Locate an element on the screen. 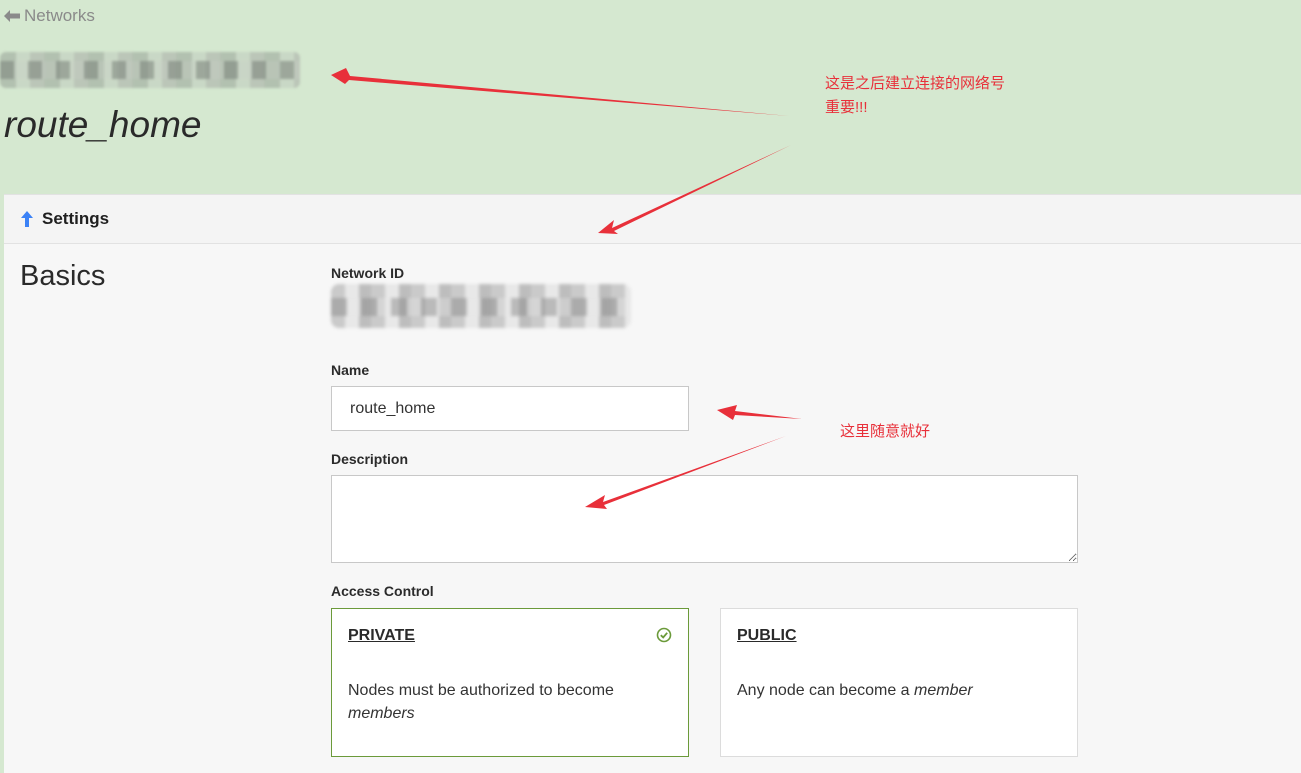  access-option-title: PUBLIC is located at coordinates (767, 635).